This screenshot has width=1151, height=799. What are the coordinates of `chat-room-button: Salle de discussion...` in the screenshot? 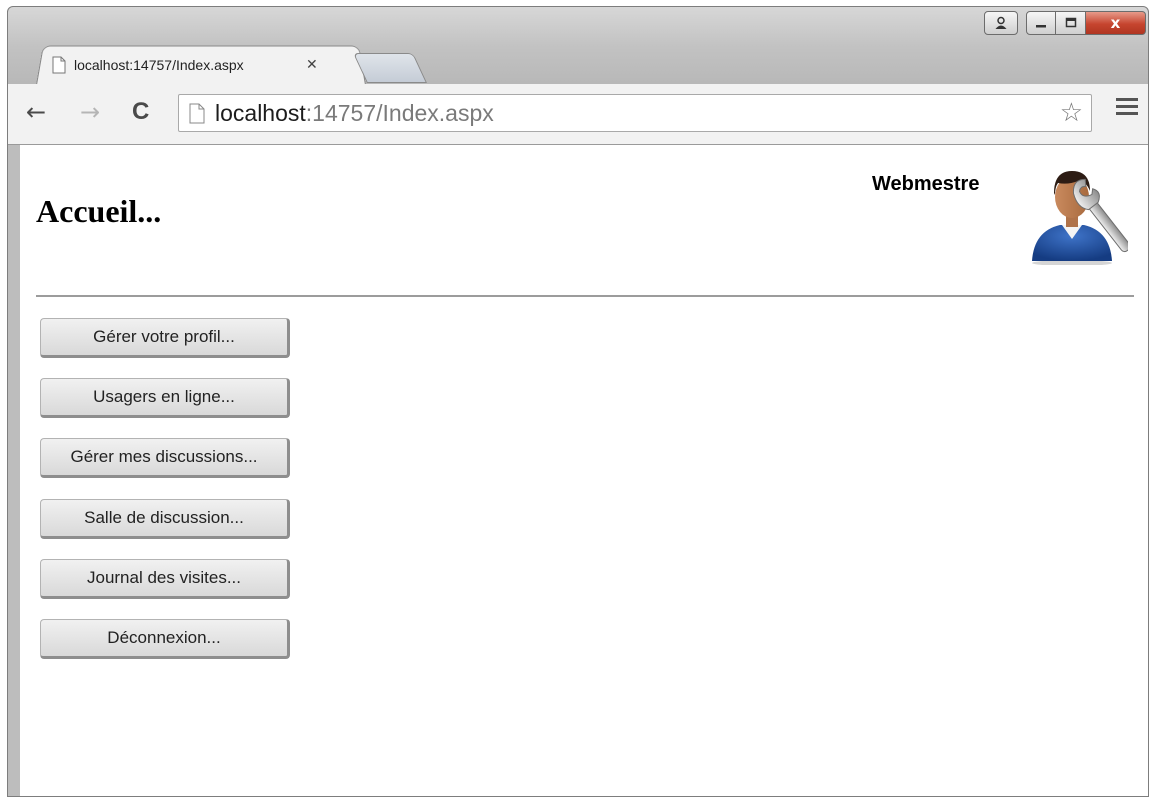 It's located at (165, 519).